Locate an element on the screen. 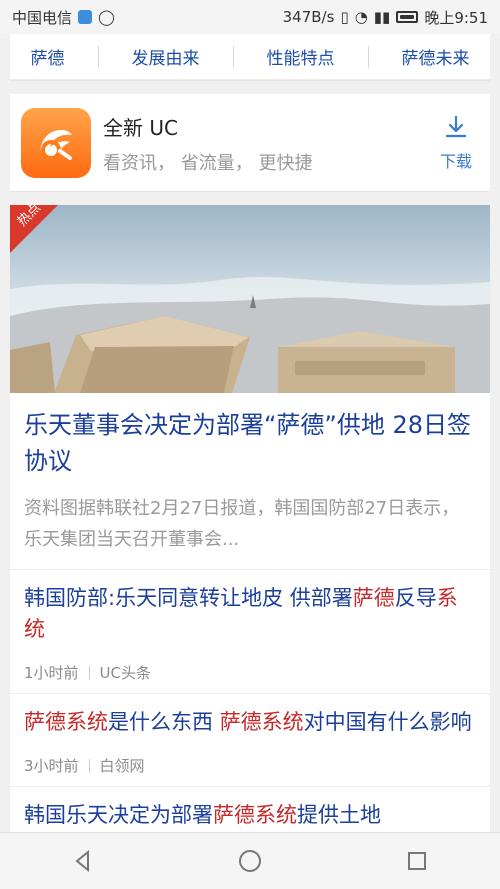 This screenshot has width=500, height=889. news-item-title: 韩国乐天决定为部署萨德系统提供土地 is located at coordinates (250, 815).